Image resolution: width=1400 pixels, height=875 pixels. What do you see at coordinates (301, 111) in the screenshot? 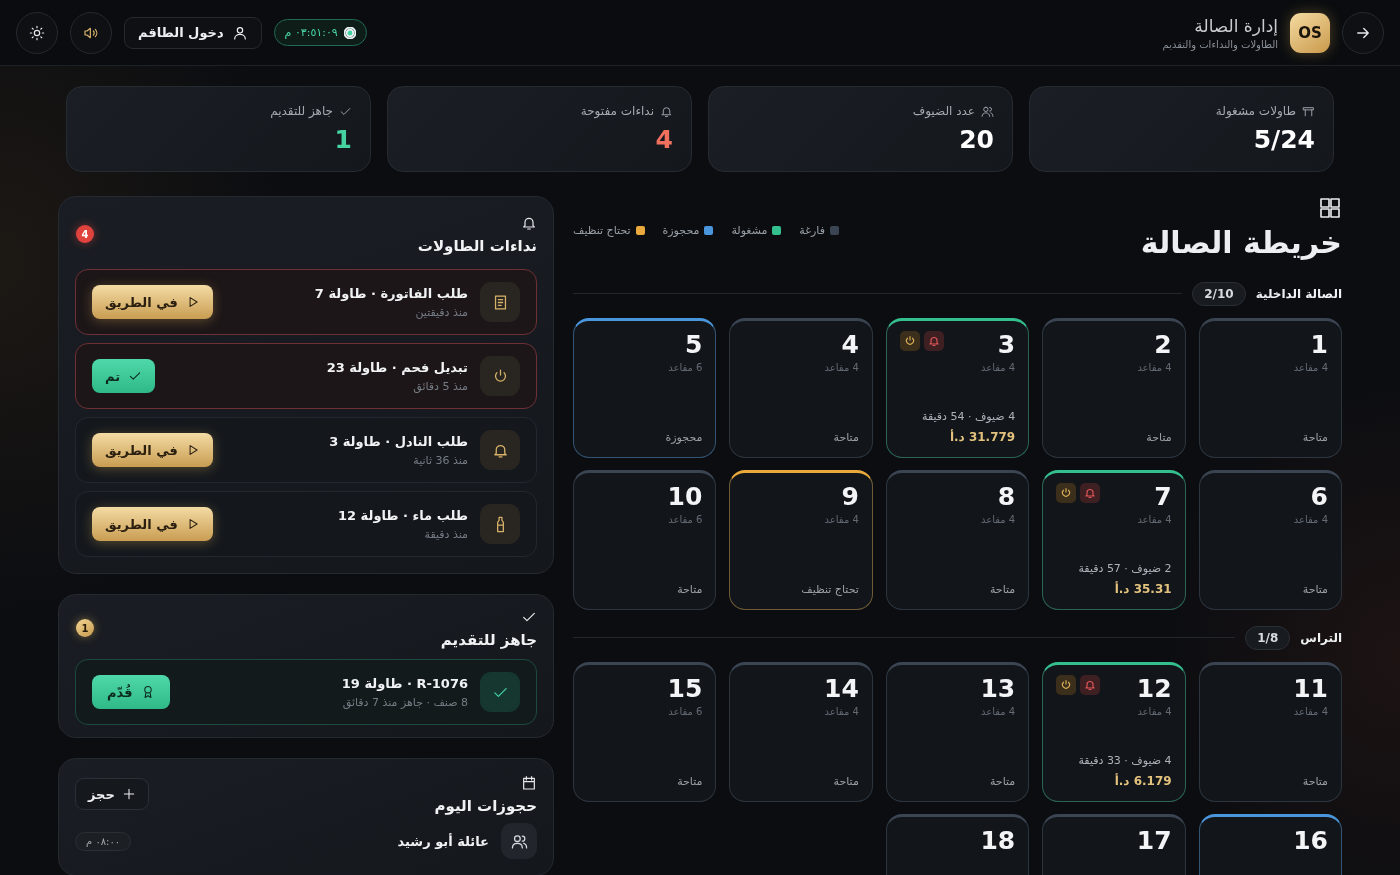
I see `stat-label: جاهز للتقديم` at bounding box center [301, 111].